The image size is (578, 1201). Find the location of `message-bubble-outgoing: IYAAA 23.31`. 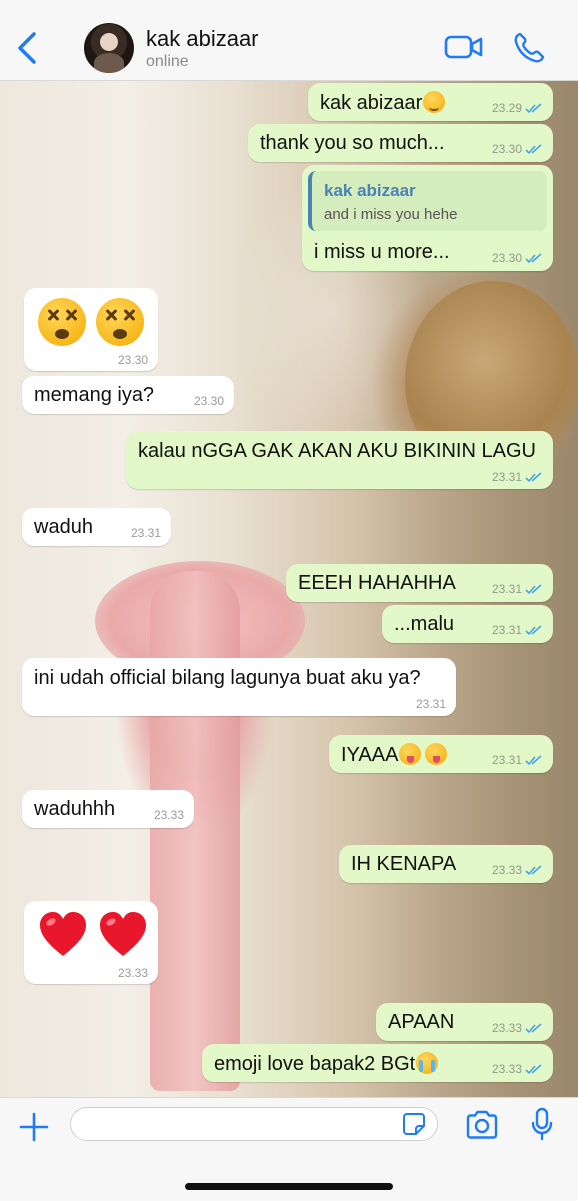

message-bubble-outgoing: IYAAA 23.31 is located at coordinates (441, 754).